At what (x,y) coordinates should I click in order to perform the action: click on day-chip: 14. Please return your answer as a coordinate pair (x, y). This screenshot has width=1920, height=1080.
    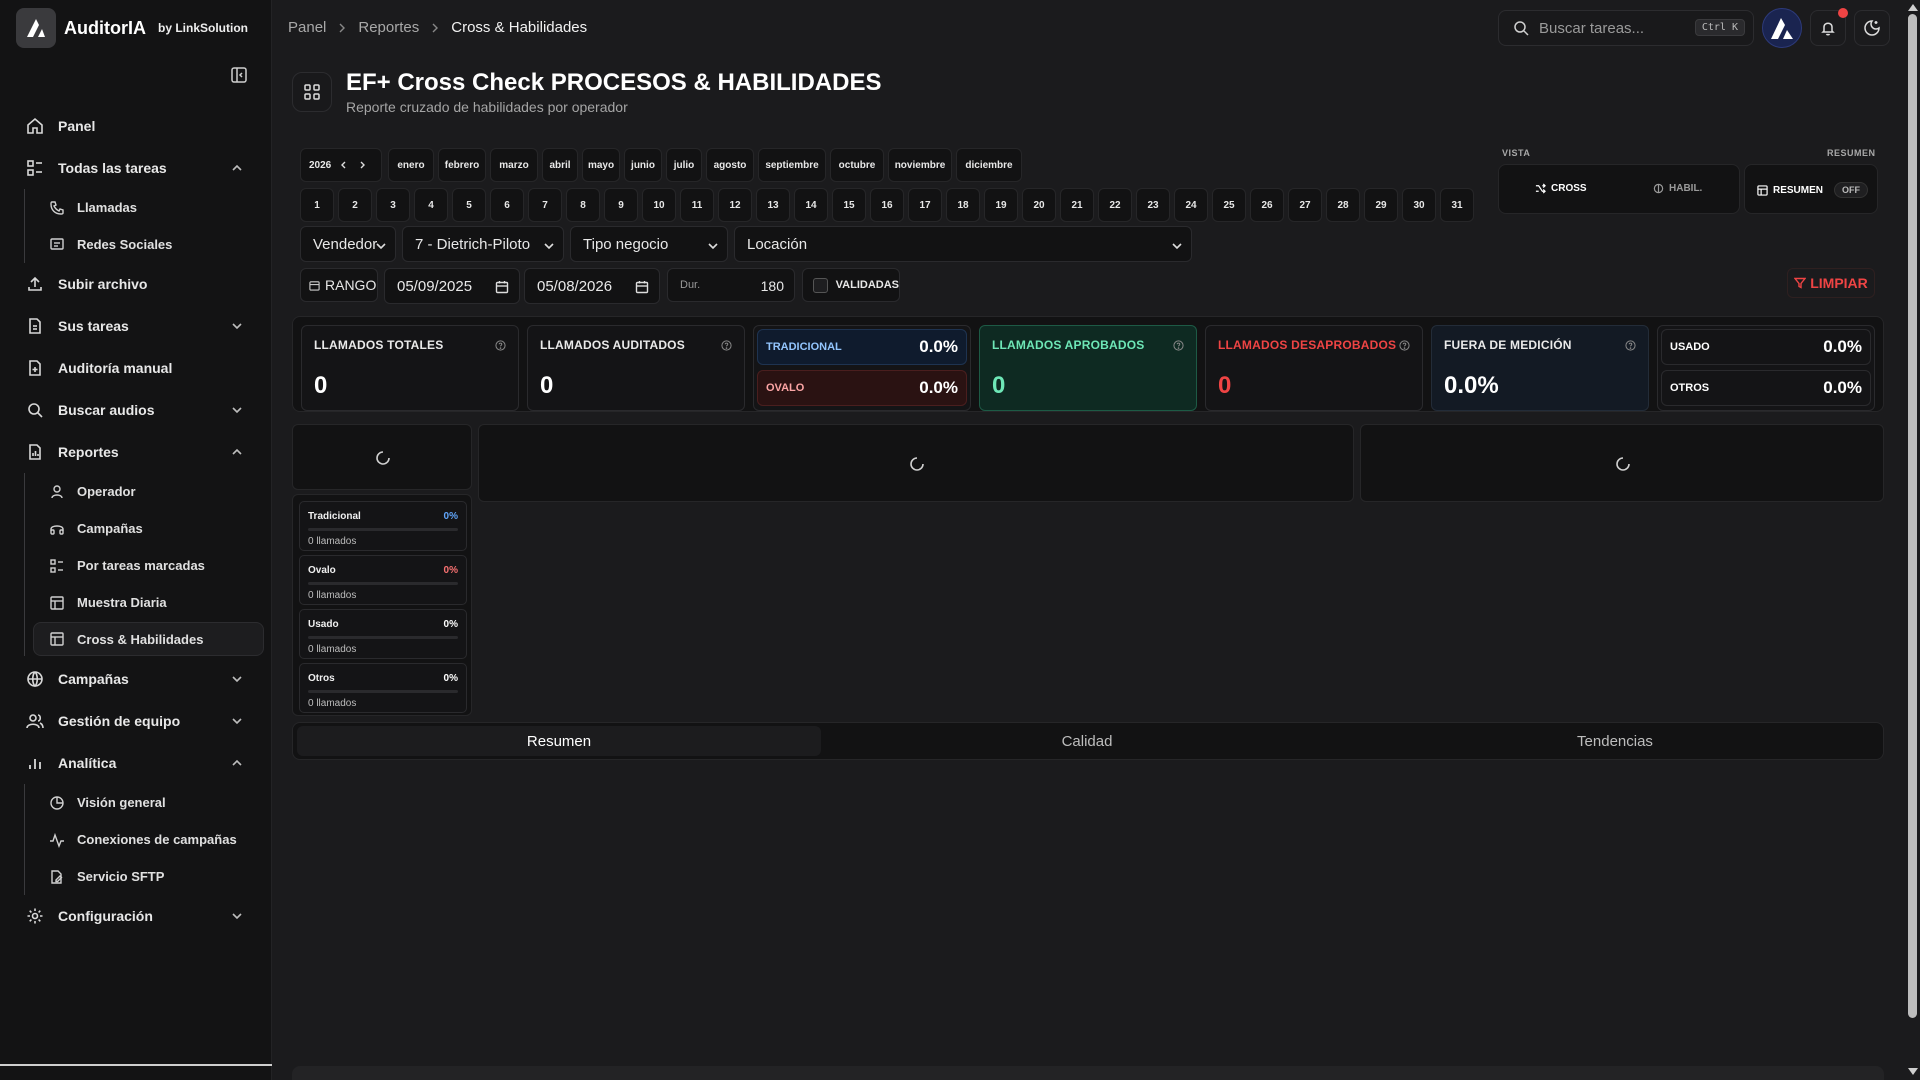
    Looking at the image, I should click on (811, 205).